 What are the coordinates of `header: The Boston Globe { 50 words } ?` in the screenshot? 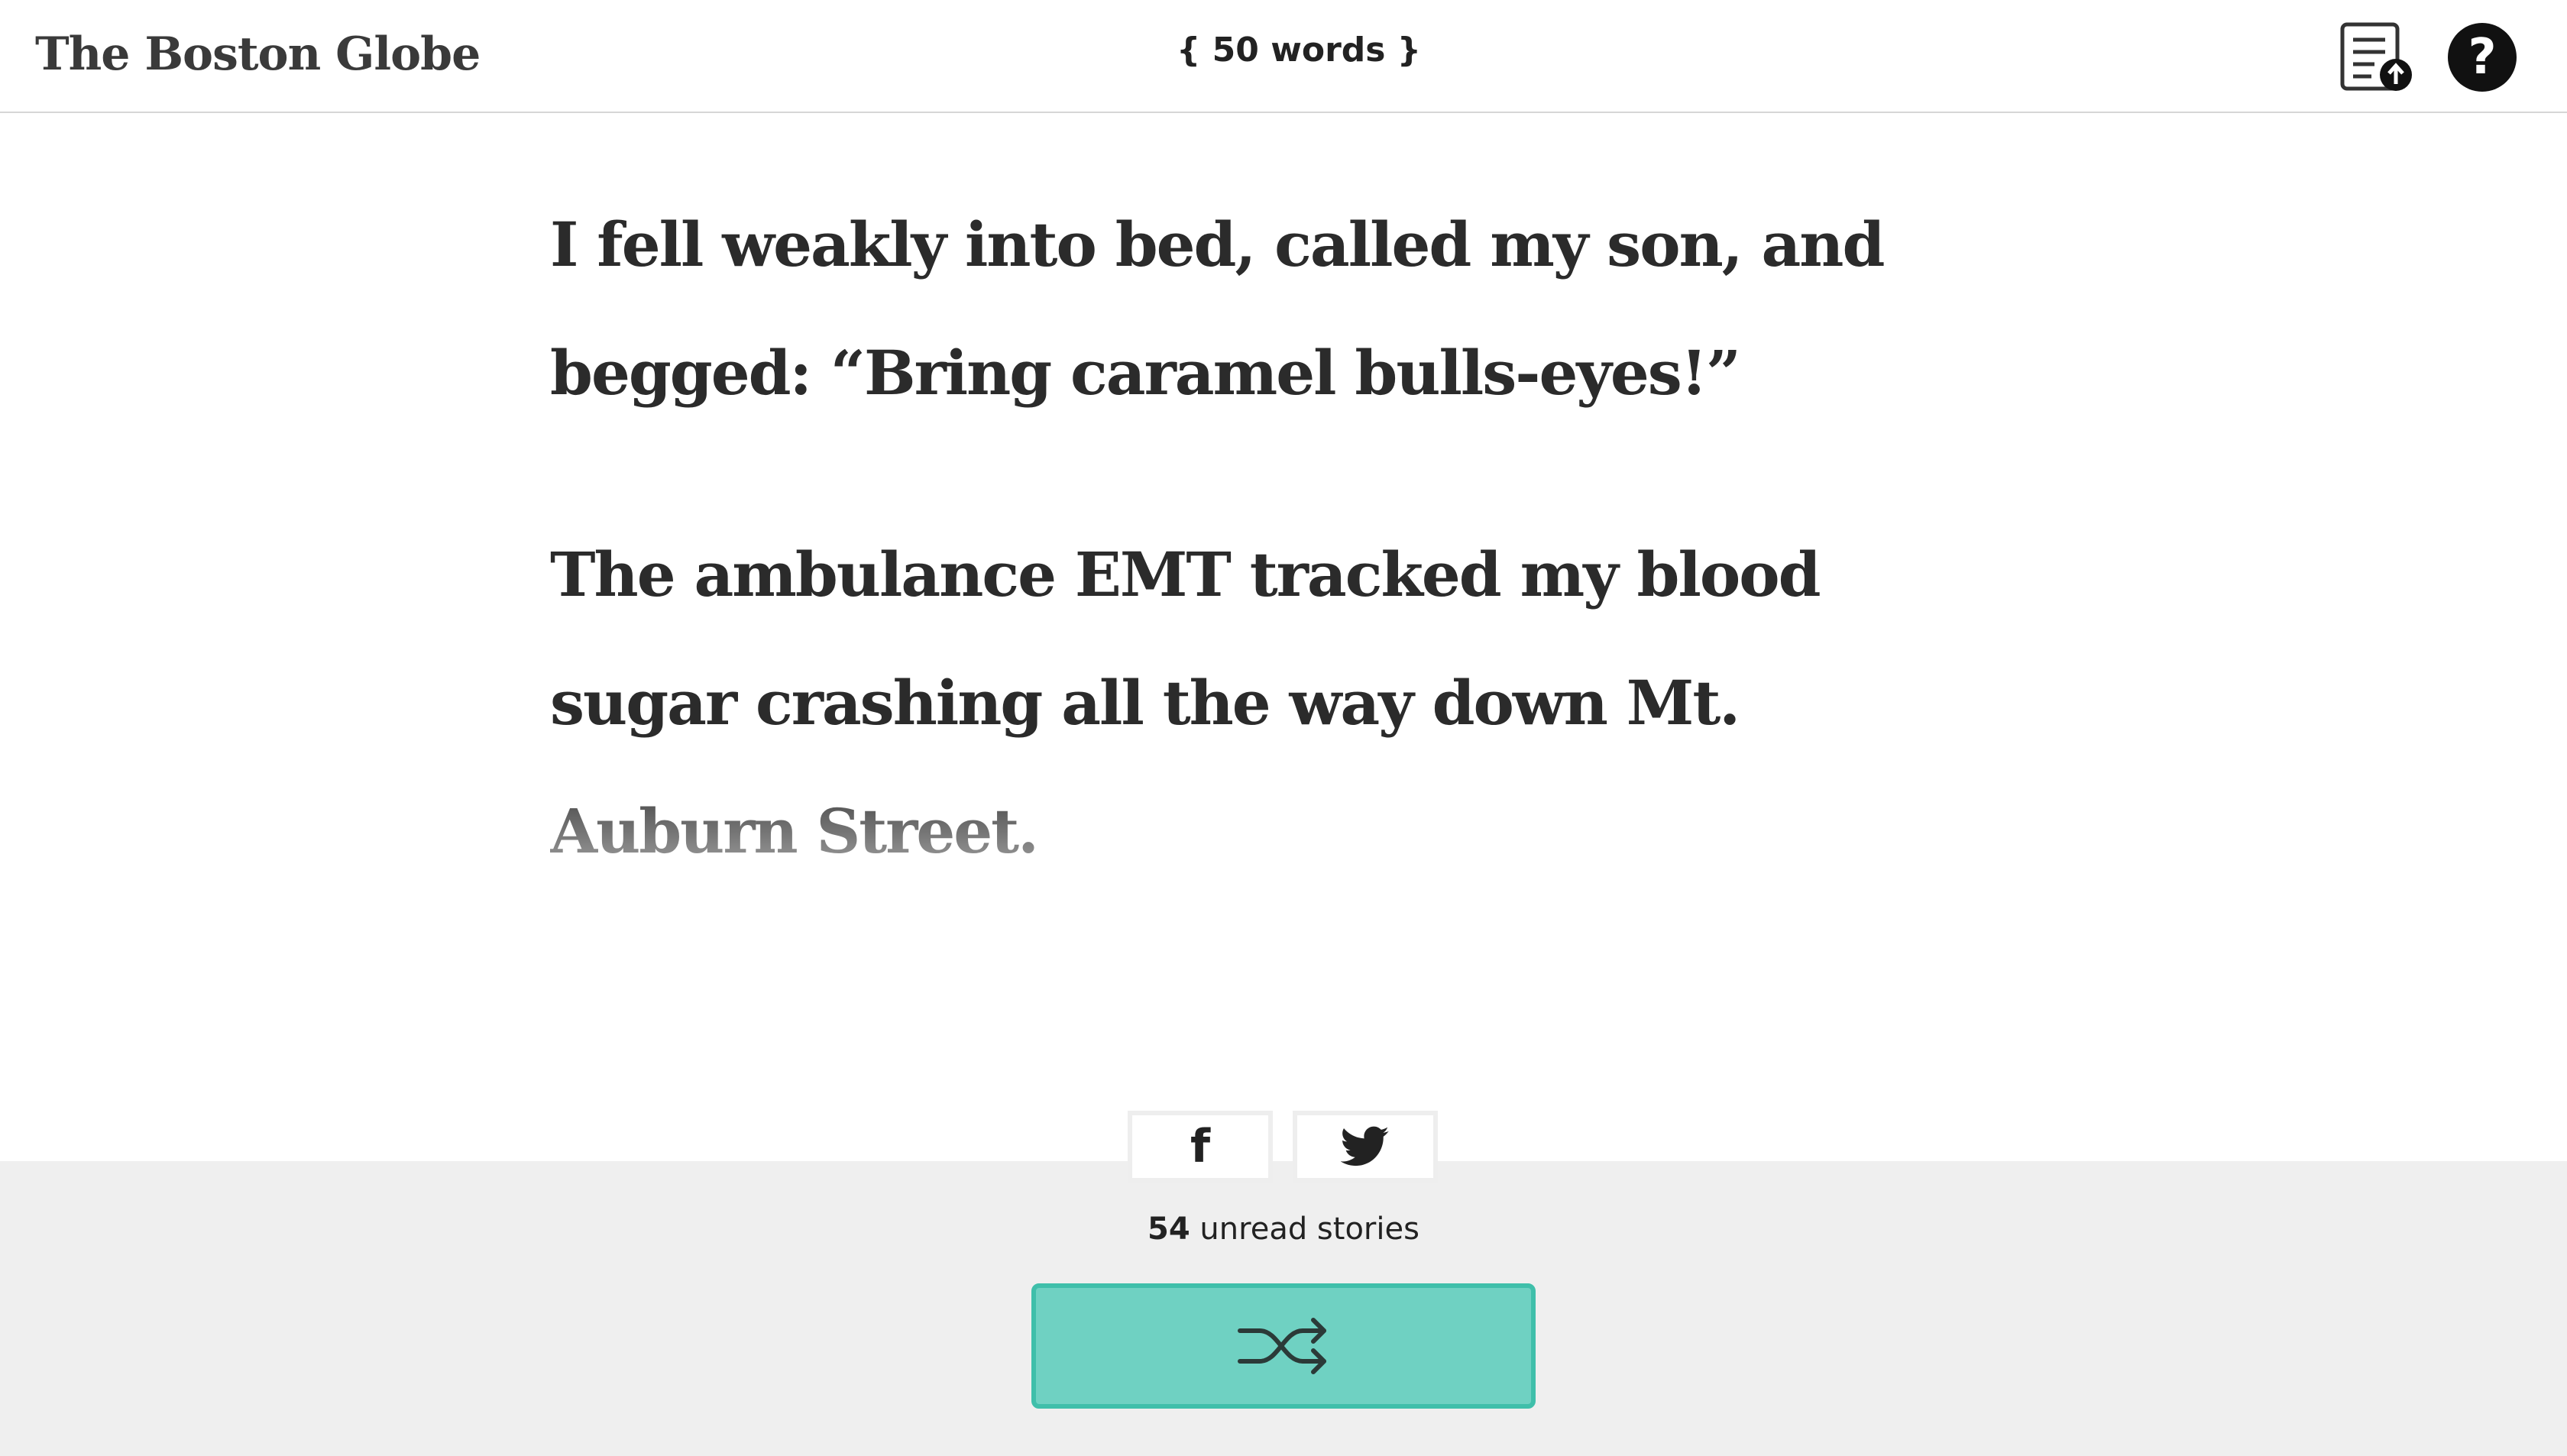 It's located at (1283, 56).